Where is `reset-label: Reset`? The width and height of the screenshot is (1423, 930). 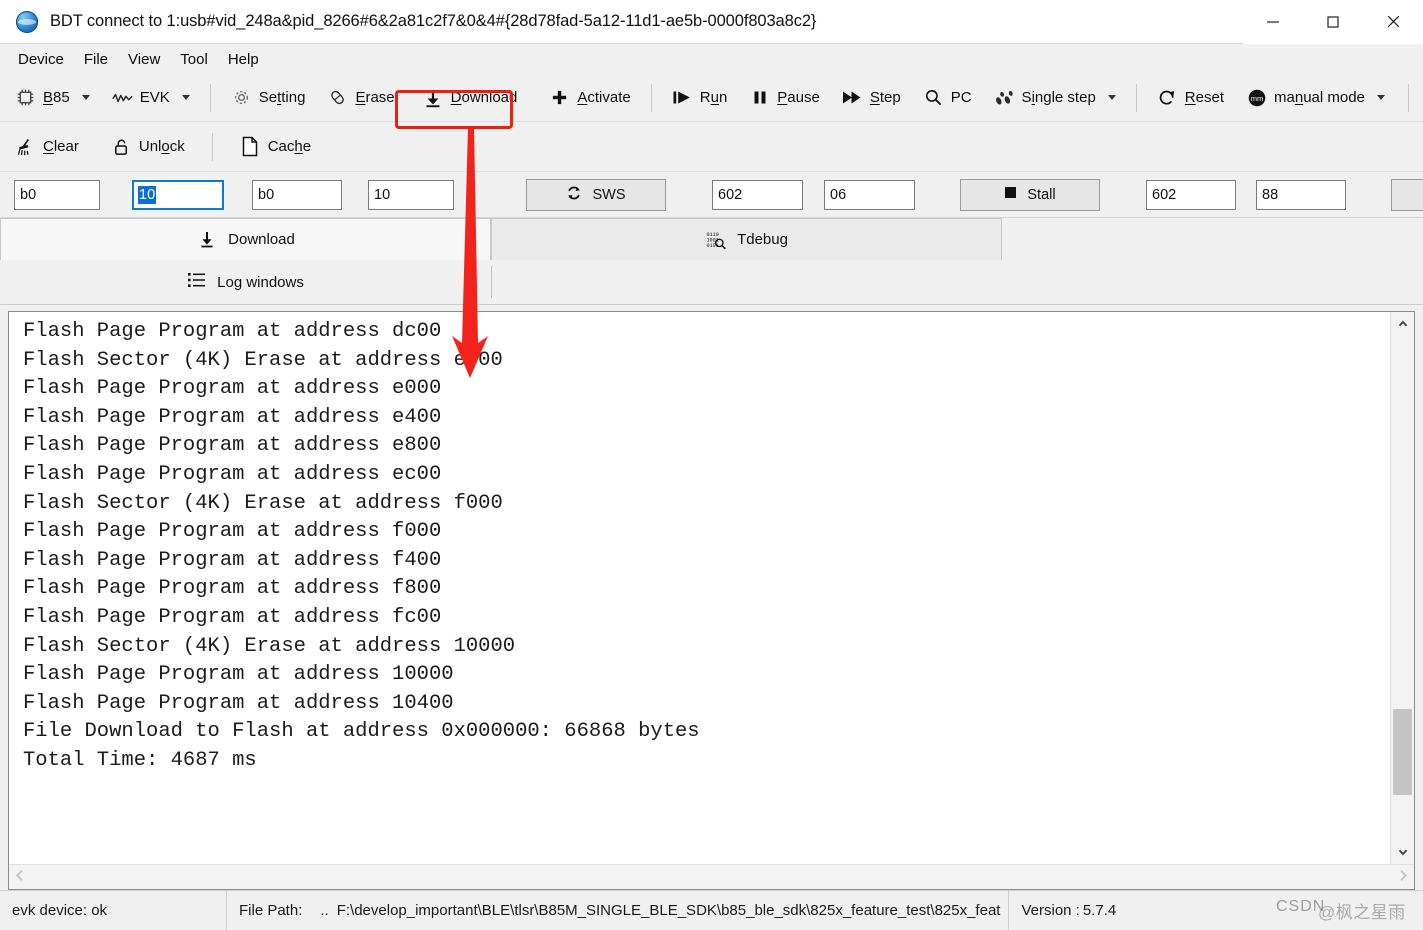
reset-label: Reset is located at coordinates (1204, 97).